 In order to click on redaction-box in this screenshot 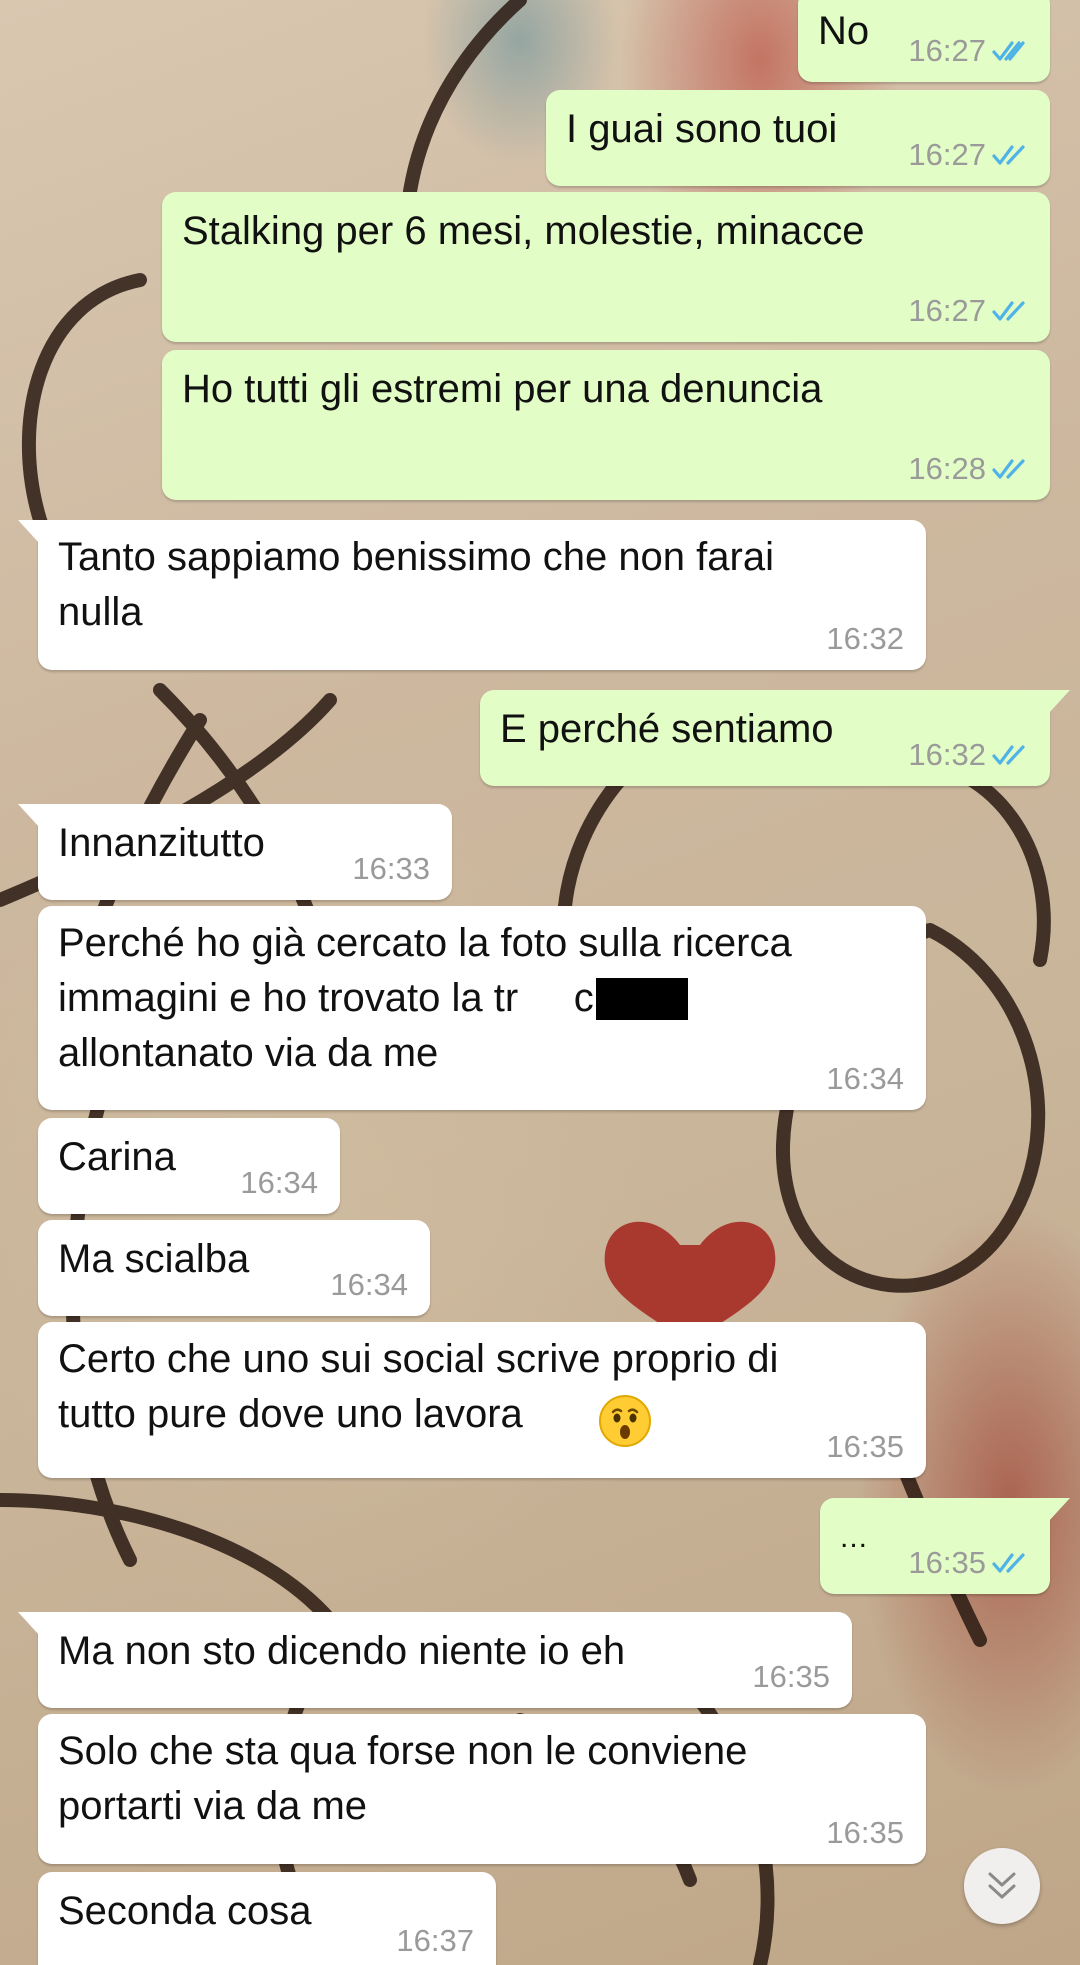, I will do `click(642, 999)`.